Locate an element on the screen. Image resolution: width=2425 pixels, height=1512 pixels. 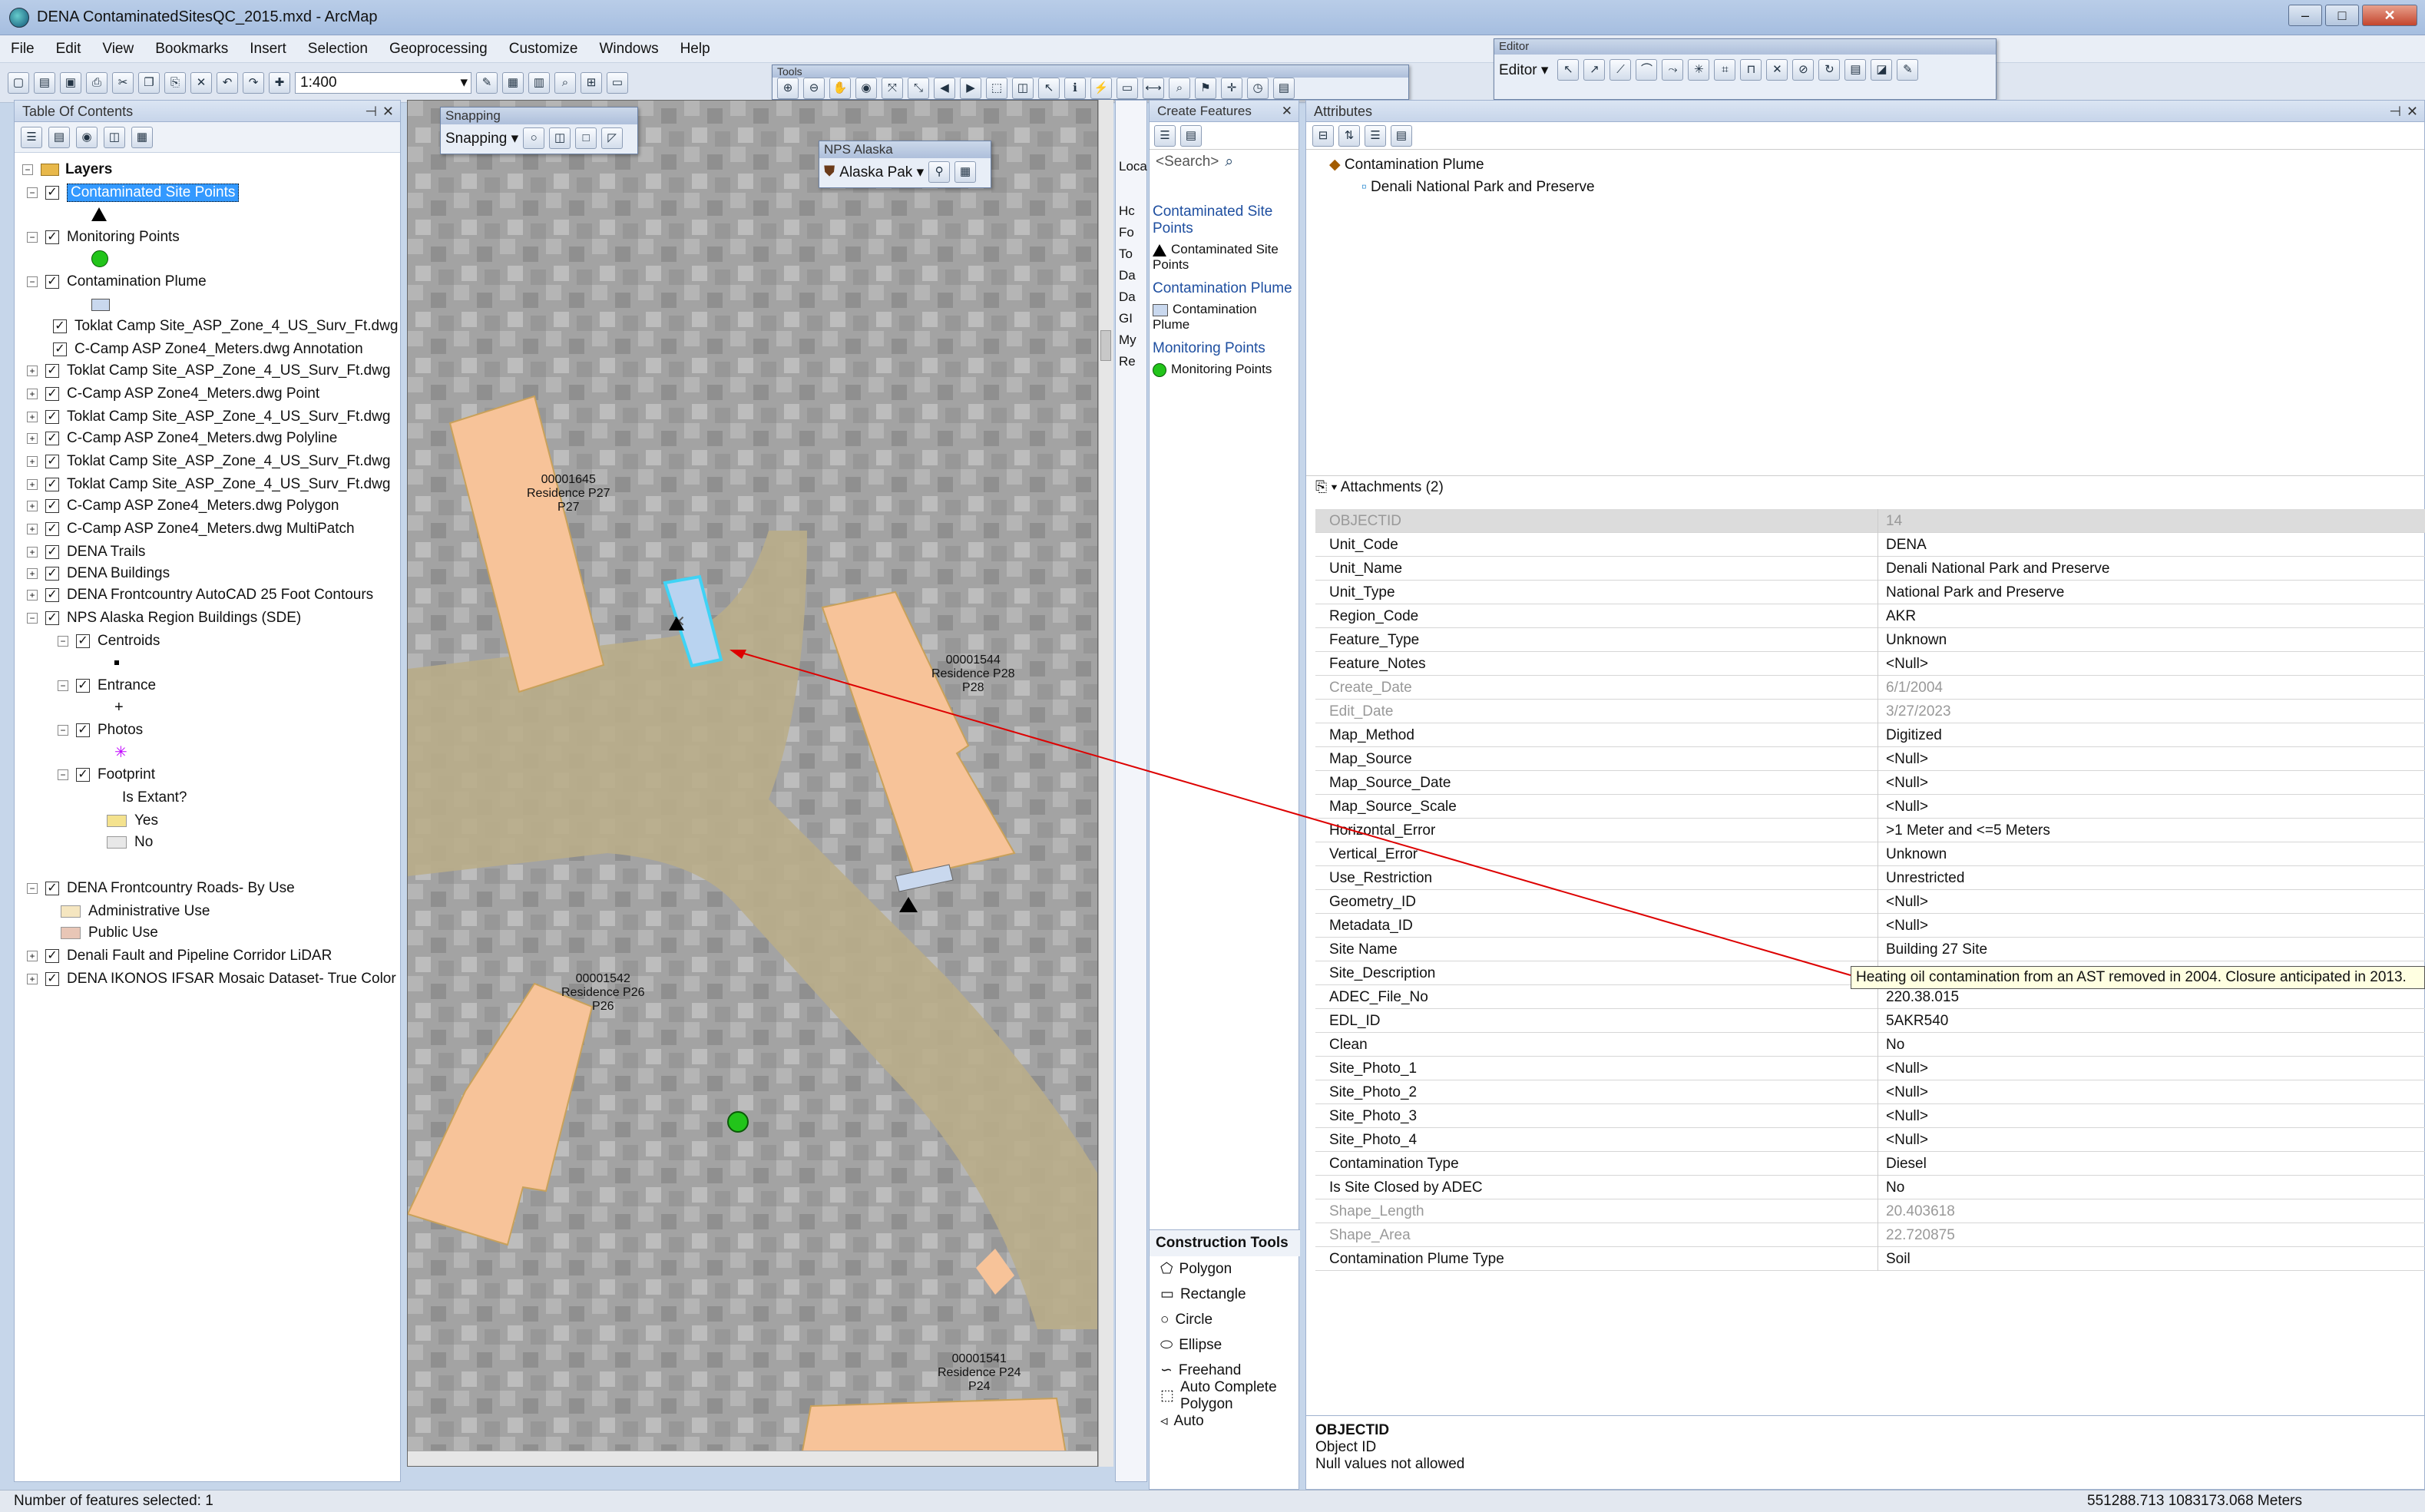
attribute-row: Unit_Code DENA is located at coordinates (1870, 545).